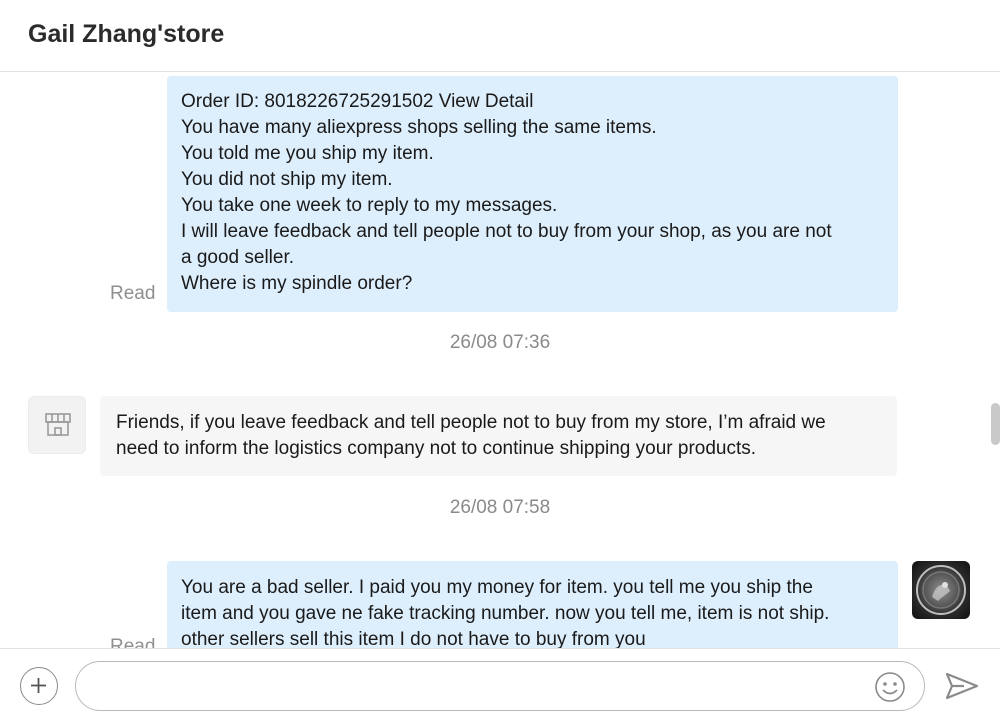 This screenshot has width=1000, height=726. I want to click on chat-header: Gail Zhang'store, so click(500, 36).